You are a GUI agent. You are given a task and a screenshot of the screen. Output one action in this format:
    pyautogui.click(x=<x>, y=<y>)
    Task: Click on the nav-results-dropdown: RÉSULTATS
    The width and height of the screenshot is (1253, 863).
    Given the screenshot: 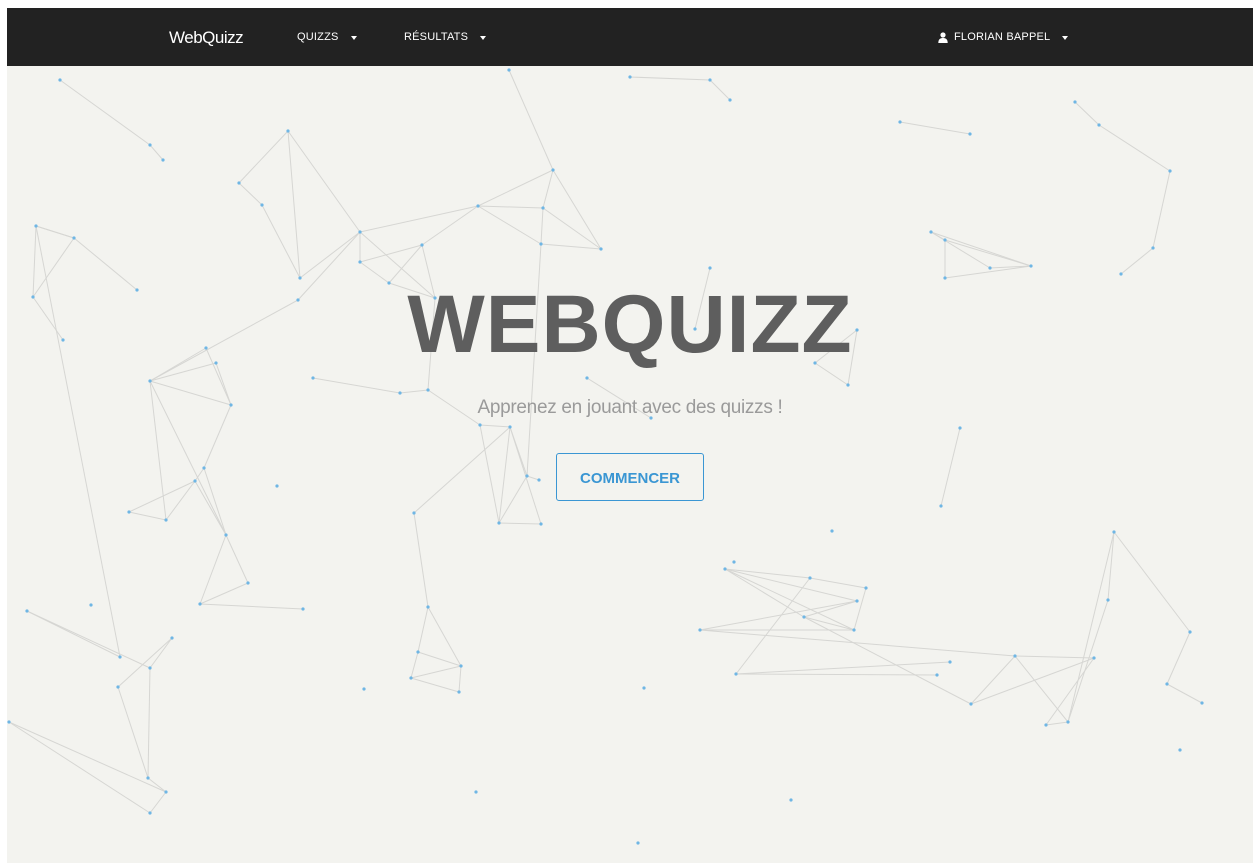 What is the action you would take?
    pyautogui.click(x=445, y=37)
    